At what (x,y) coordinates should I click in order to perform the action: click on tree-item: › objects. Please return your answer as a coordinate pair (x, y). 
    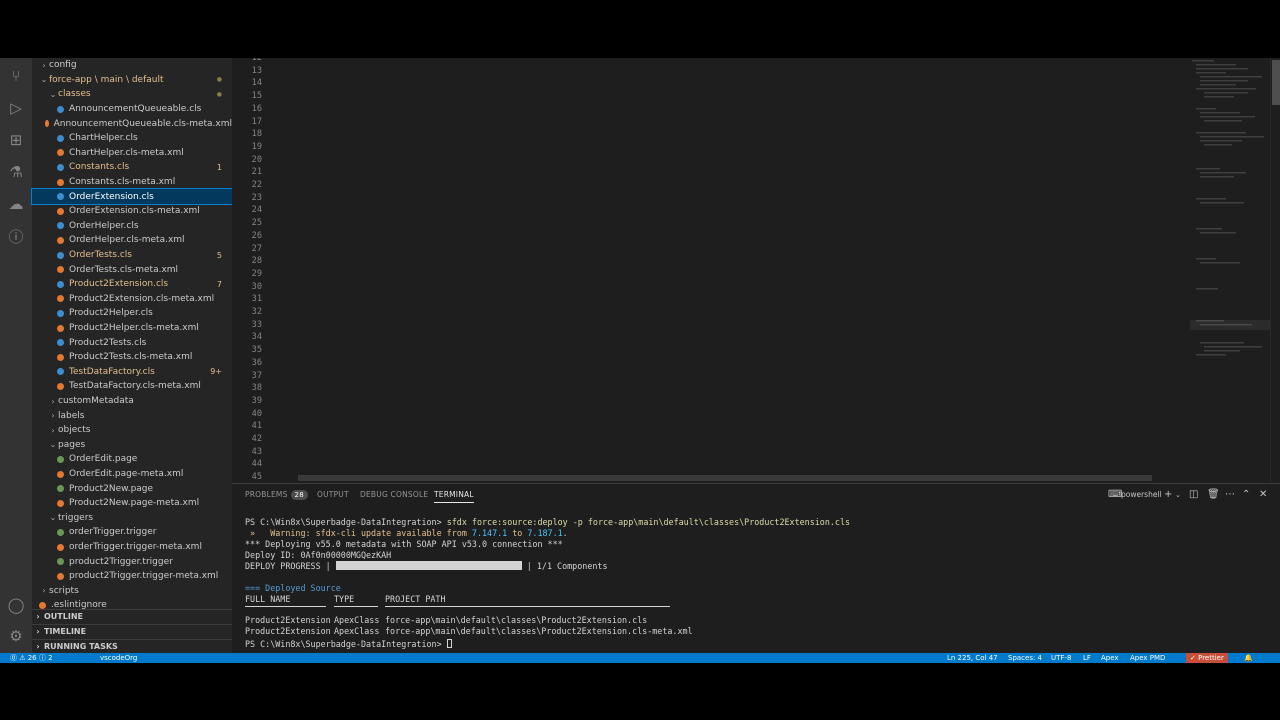
    Looking at the image, I should click on (132, 430).